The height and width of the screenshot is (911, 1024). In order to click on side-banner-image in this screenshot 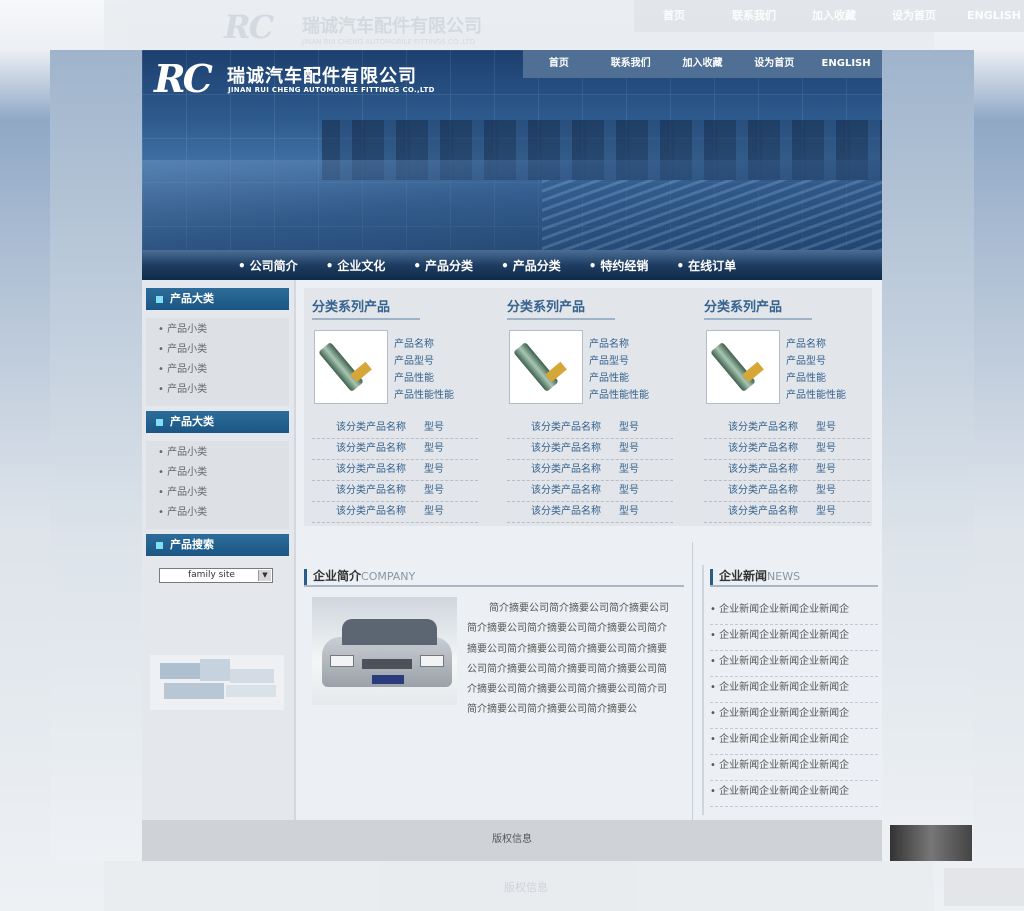, I will do `click(217, 682)`.